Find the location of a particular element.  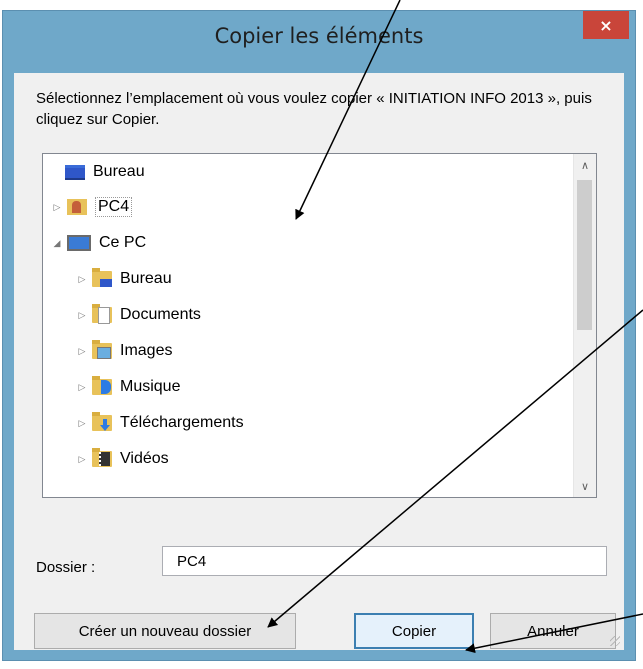

tree-item-videos: ▷ Vidéos is located at coordinates (122, 459).